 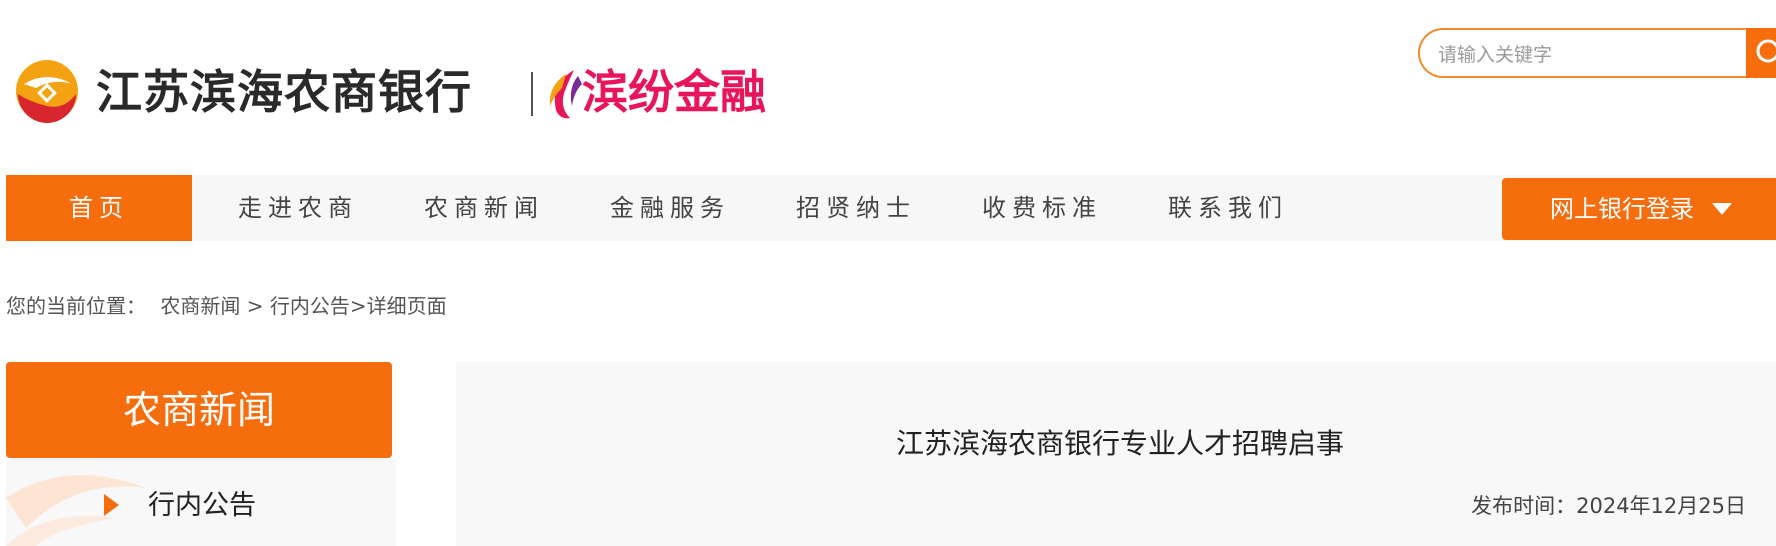 I want to click on search-button, so click(x=1761, y=53).